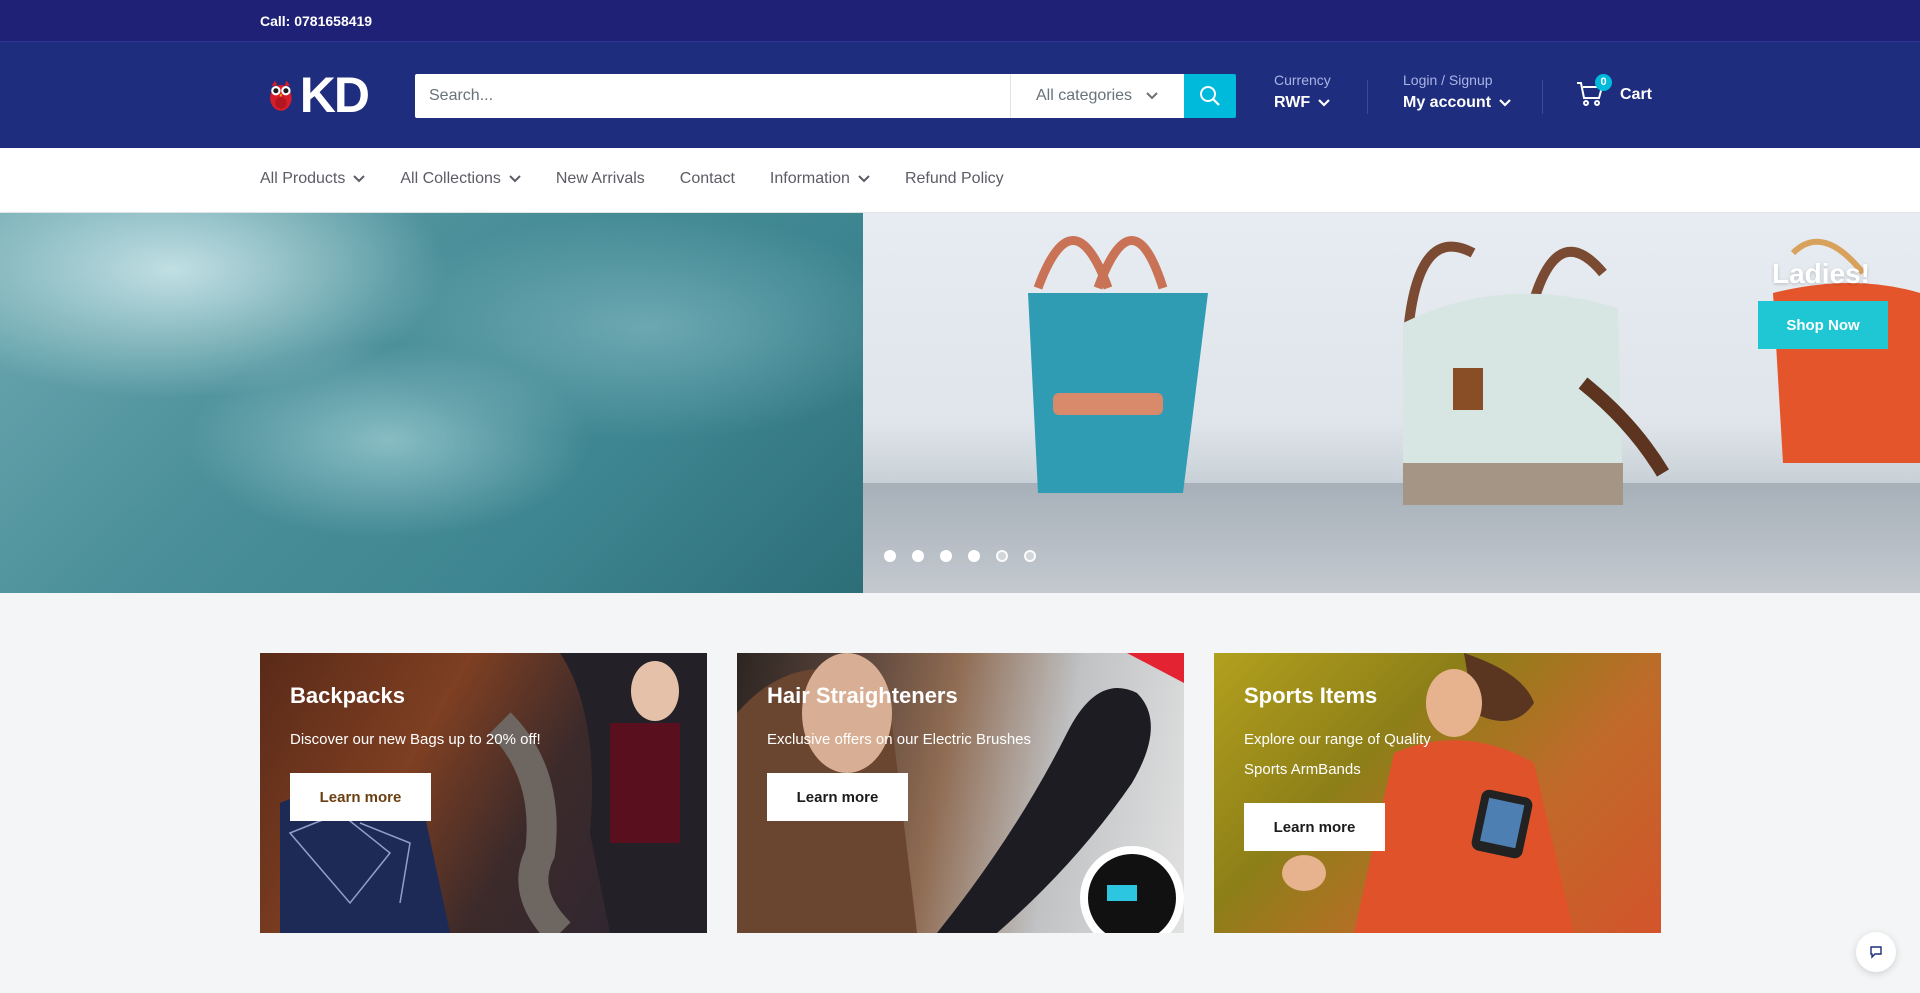 Image resolution: width=1920 pixels, height=993 pixels. I want to click on search-input, so click(712, 96).